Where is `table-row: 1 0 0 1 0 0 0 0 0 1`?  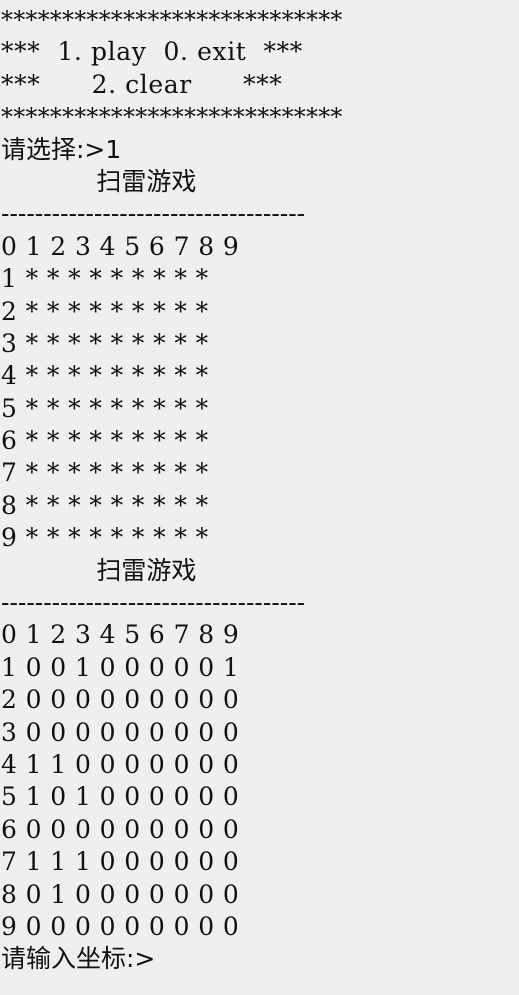 table-row: 1 0 0 1 0 0 0 0 0 1 is located at coordinates (120, 667).